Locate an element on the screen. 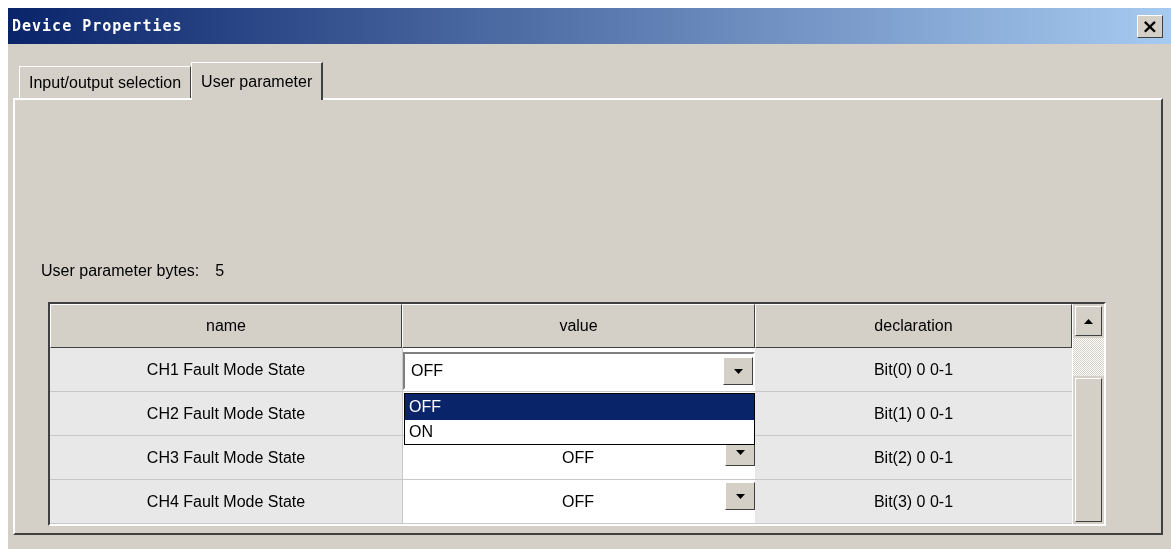 This screenshot has height=549, width=1171. name-cell: CH3 Fault Mode State is located at coordinates (226, 458).